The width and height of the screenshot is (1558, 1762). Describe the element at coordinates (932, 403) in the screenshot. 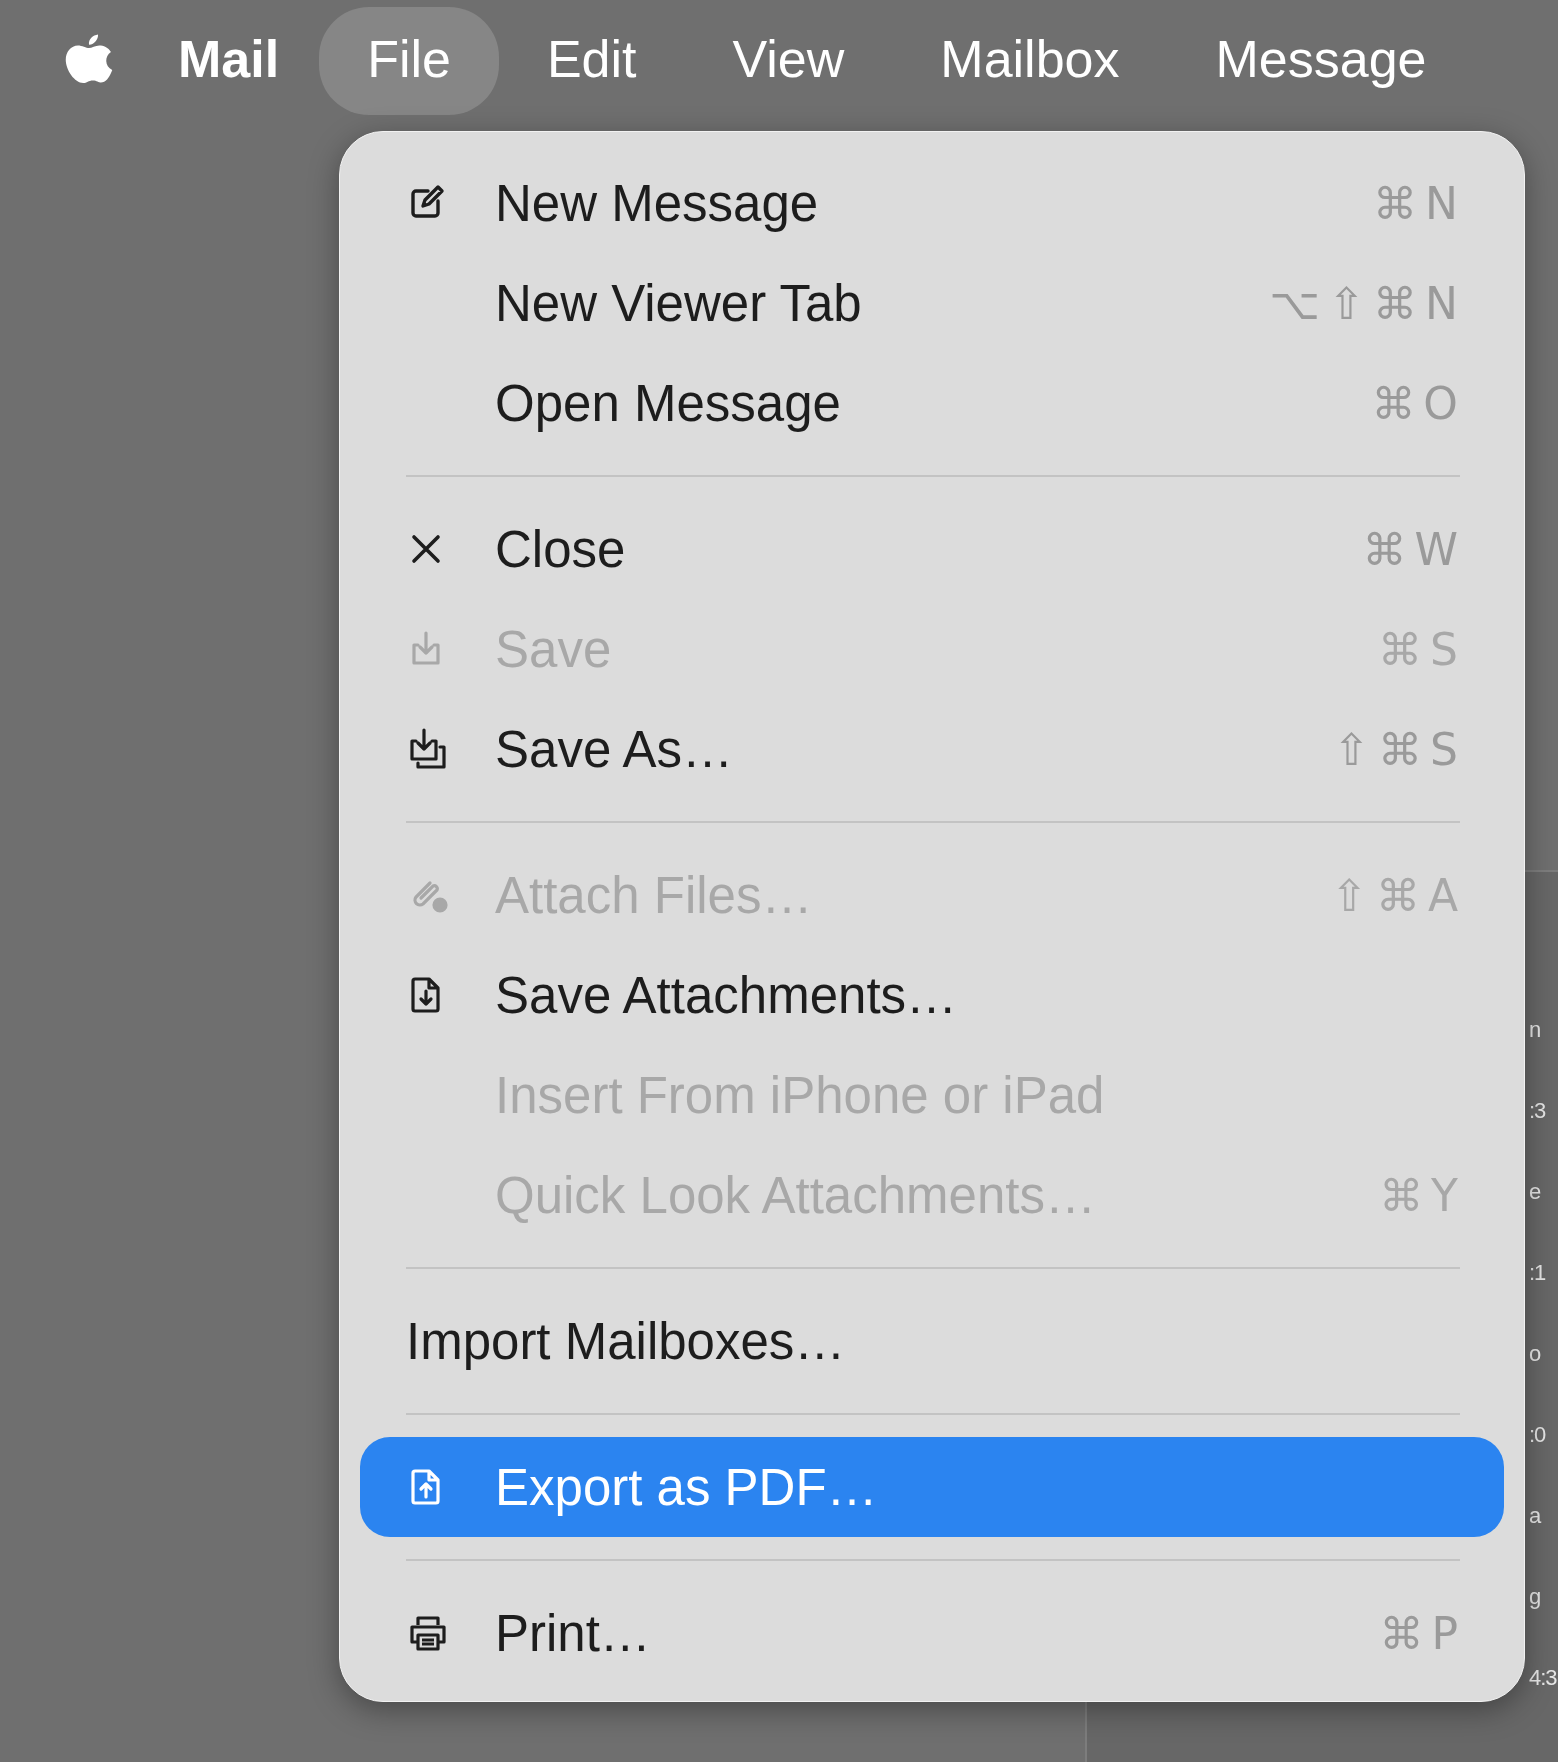

I see `menu-item: Open Message ⌘ O` at that location.